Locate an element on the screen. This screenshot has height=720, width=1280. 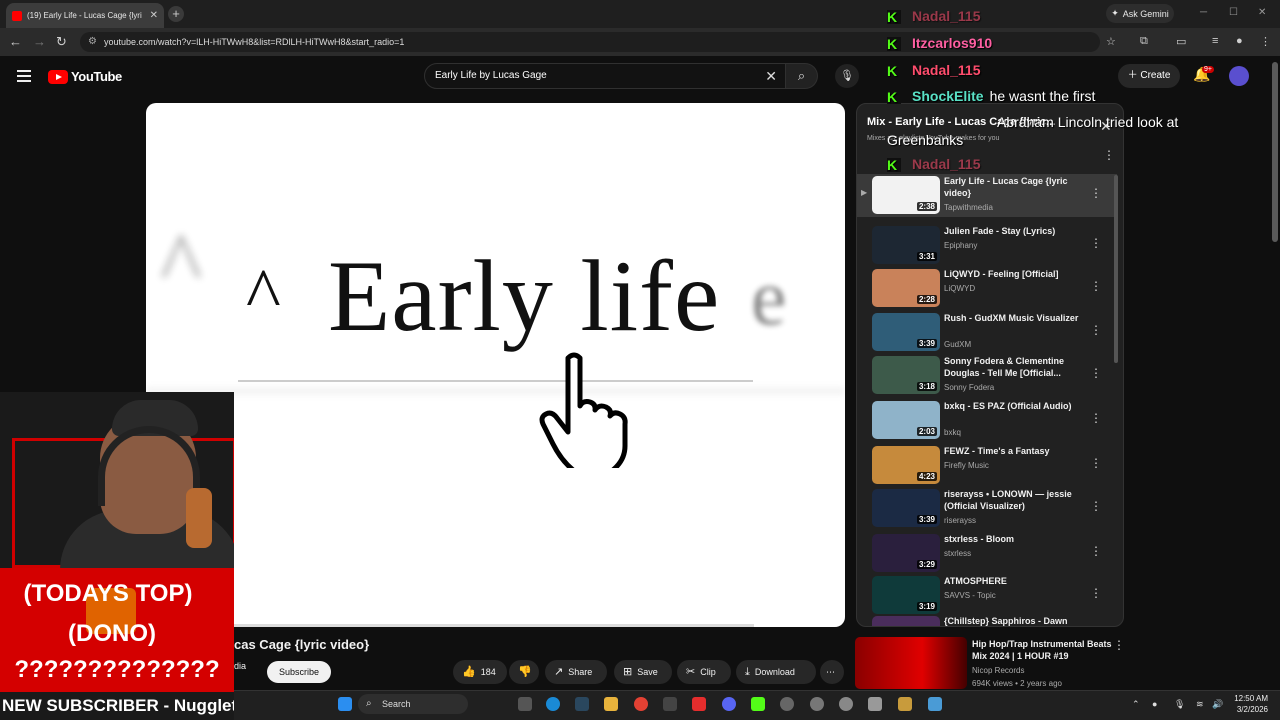
recommended-menu-icon: ⋮ is located at coordinates (1119, 645).